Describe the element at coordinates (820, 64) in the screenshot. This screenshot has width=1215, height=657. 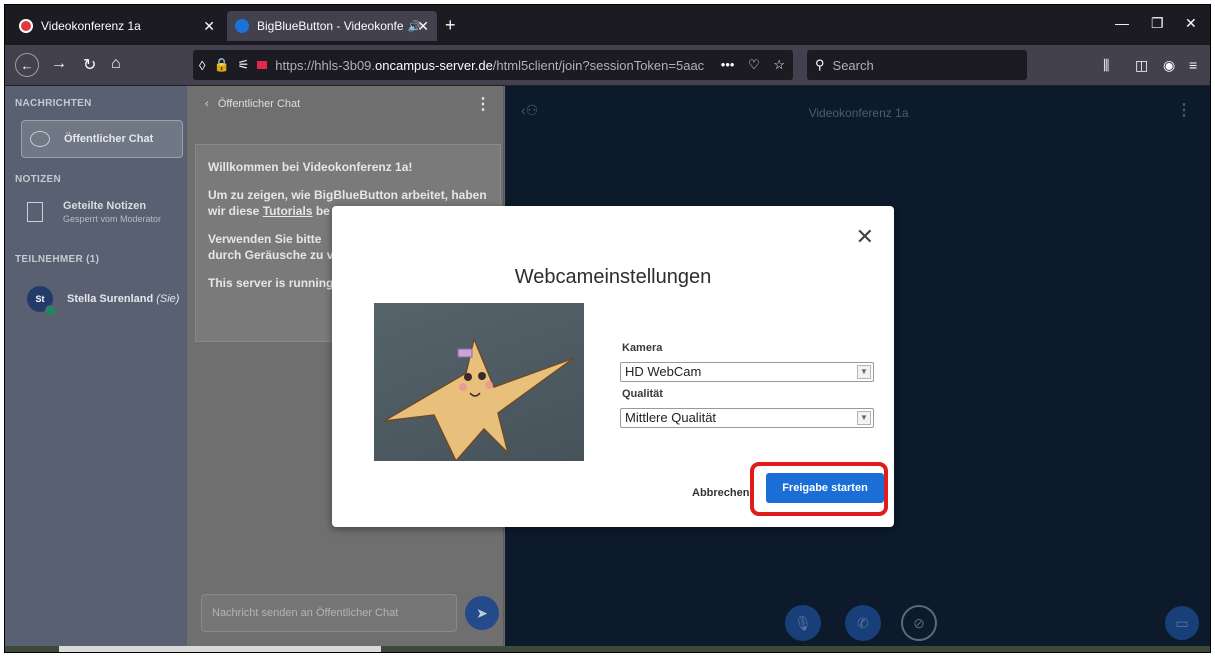
I see `search-icon: ⚲` at that location.